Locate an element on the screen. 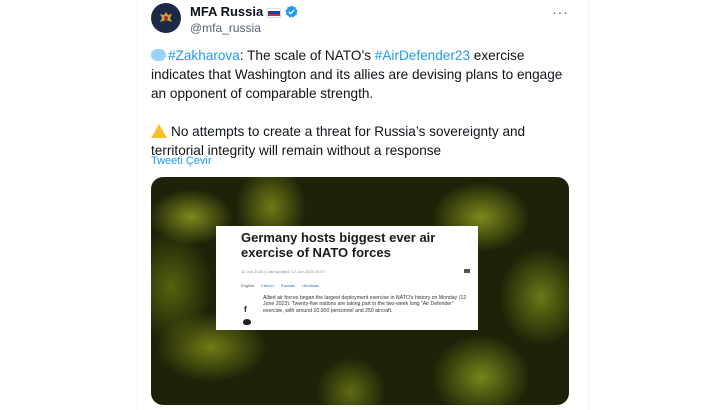 Image resolution: width=728 pixels, height=410 pixels. facebook-icon: f is located at coordinates (245, 309).